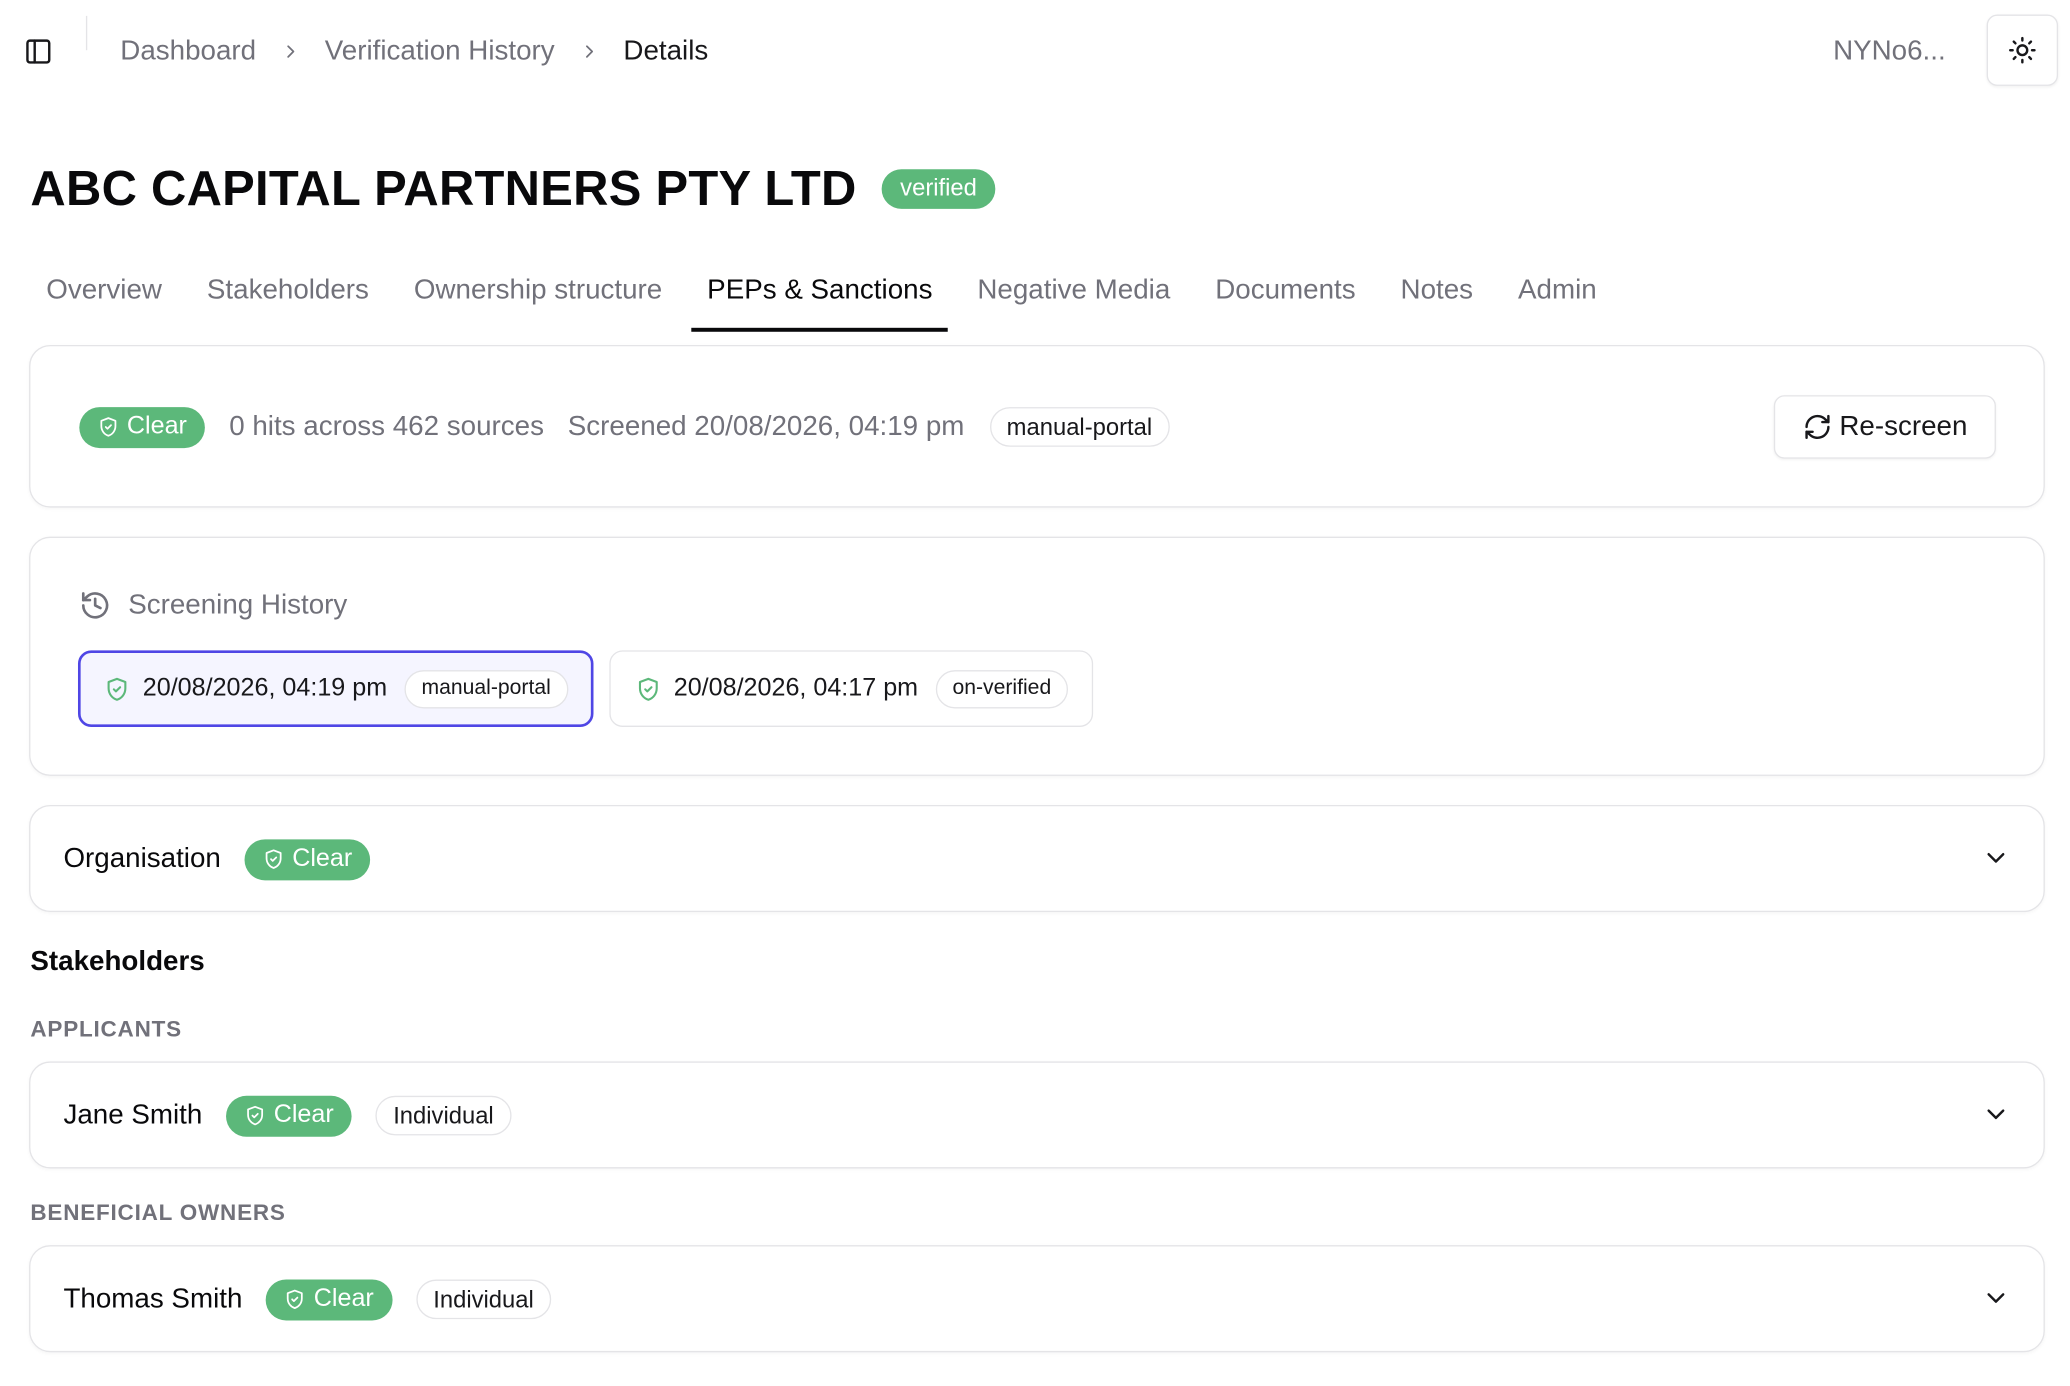 The width and height of the screenshot is (2070, 1386). I want to click on organisation-card: Organisation Clear, so click(1037, 858).